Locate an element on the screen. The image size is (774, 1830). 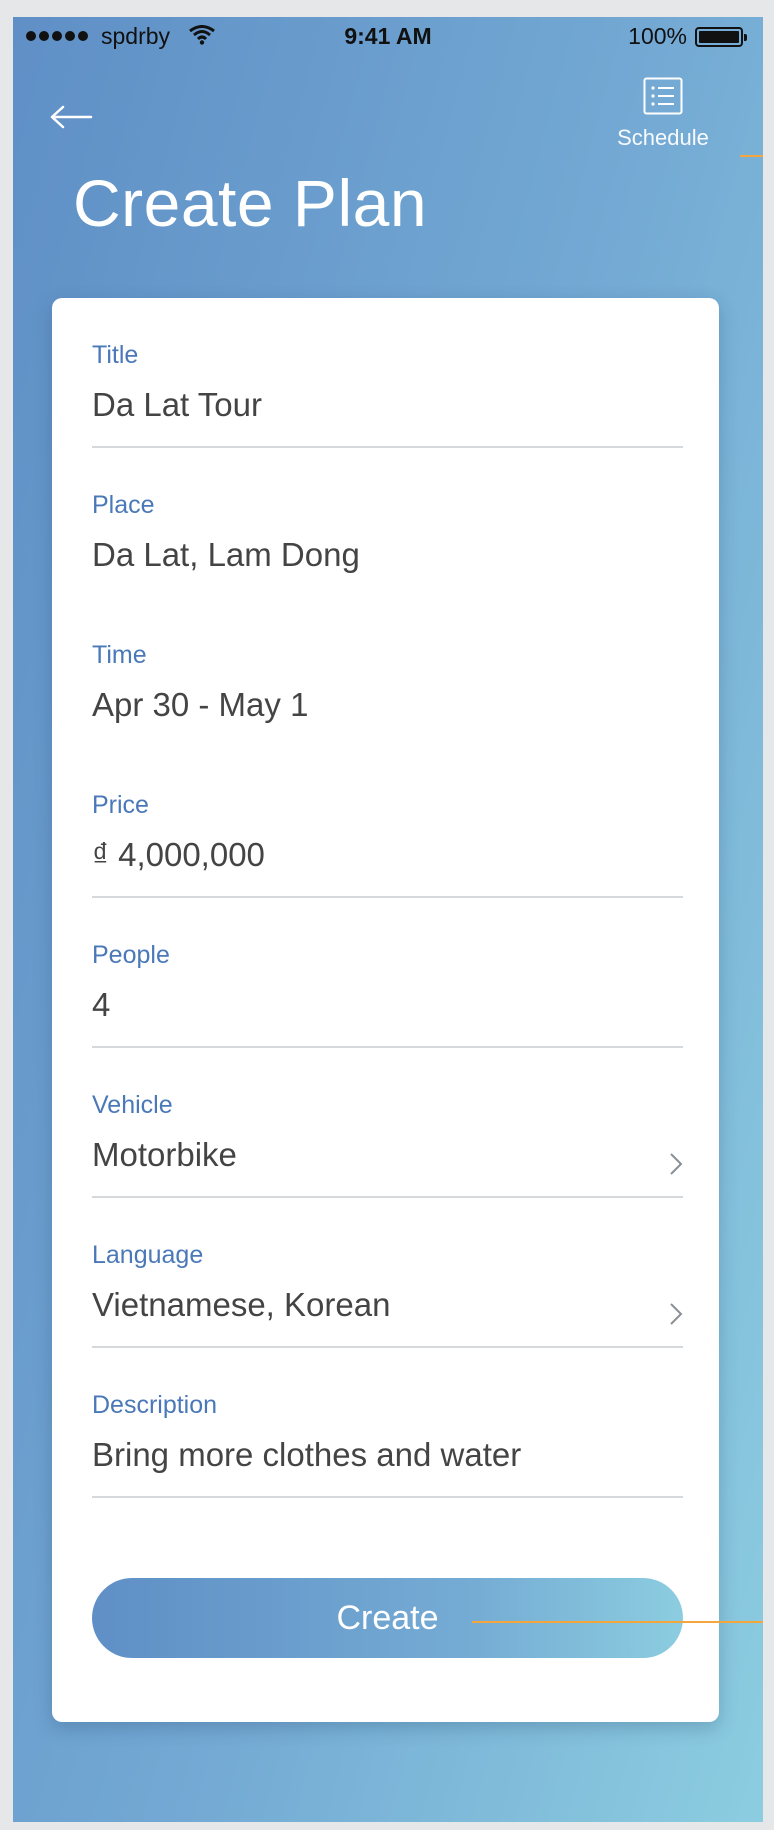
schedule-button: Schedule is located at coordinates (663, 132).